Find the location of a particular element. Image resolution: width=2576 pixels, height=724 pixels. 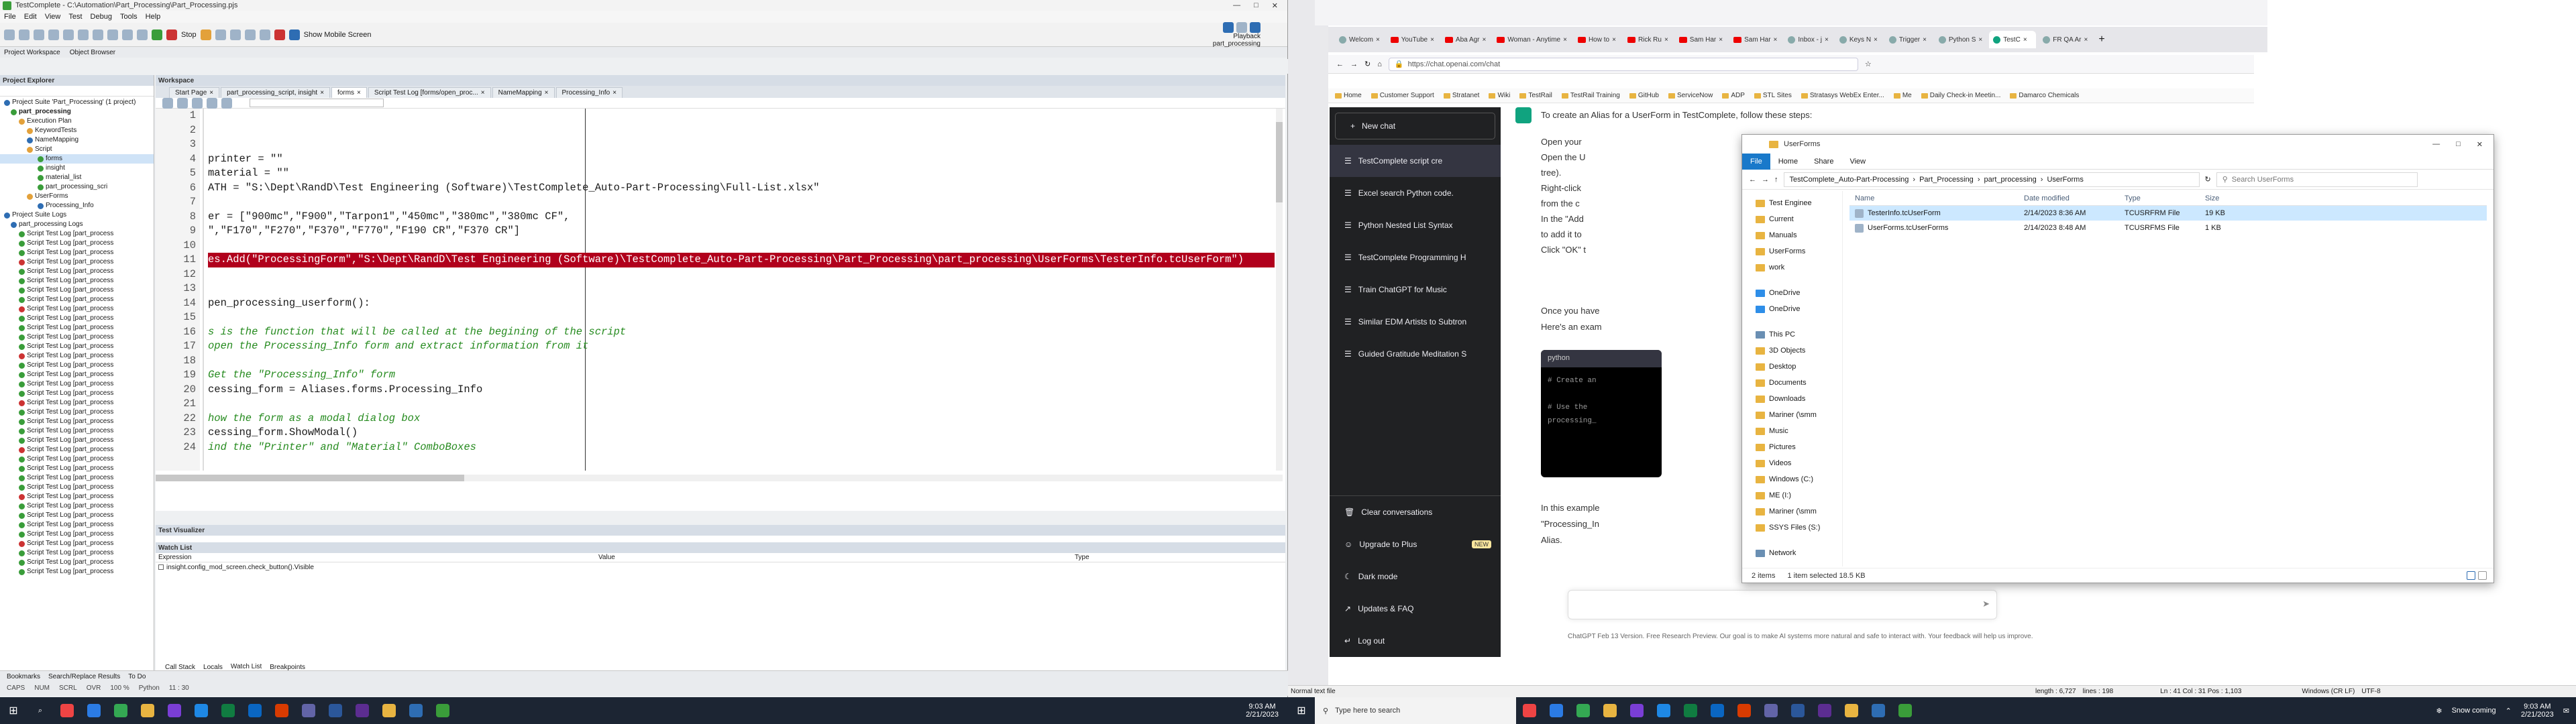

code-line: pen_processing_userform(): is located at coordinates (741, 303).